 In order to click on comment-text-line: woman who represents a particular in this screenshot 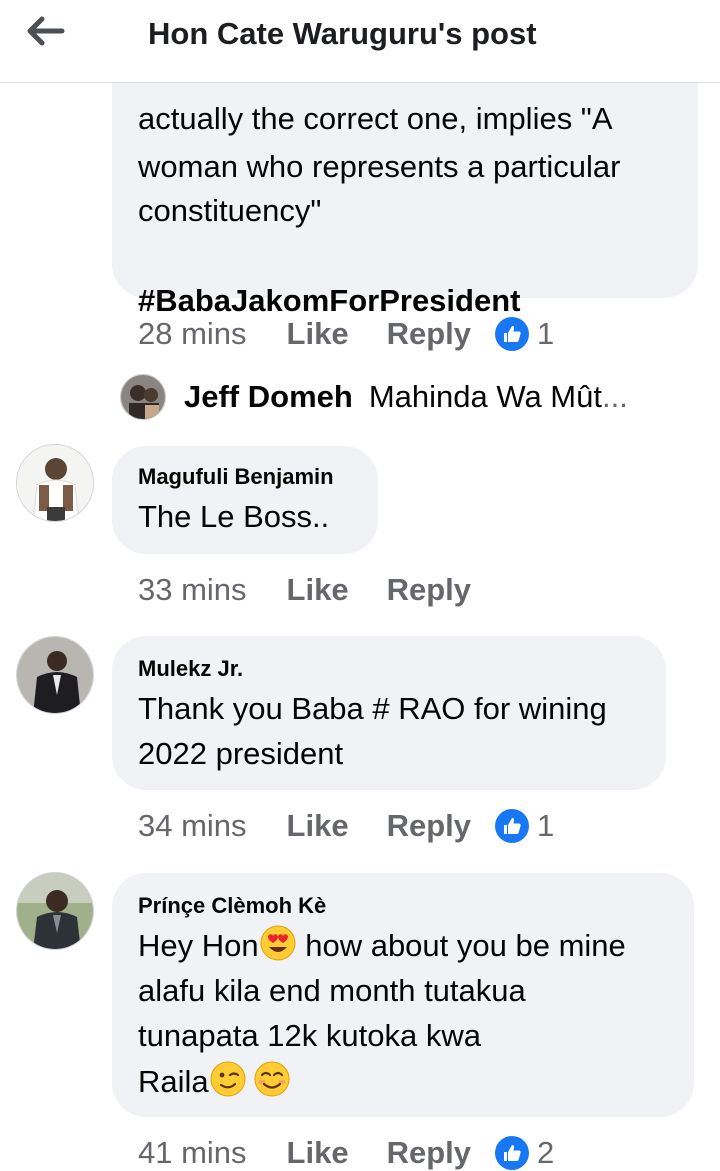, I will do `click(379, 166)`.